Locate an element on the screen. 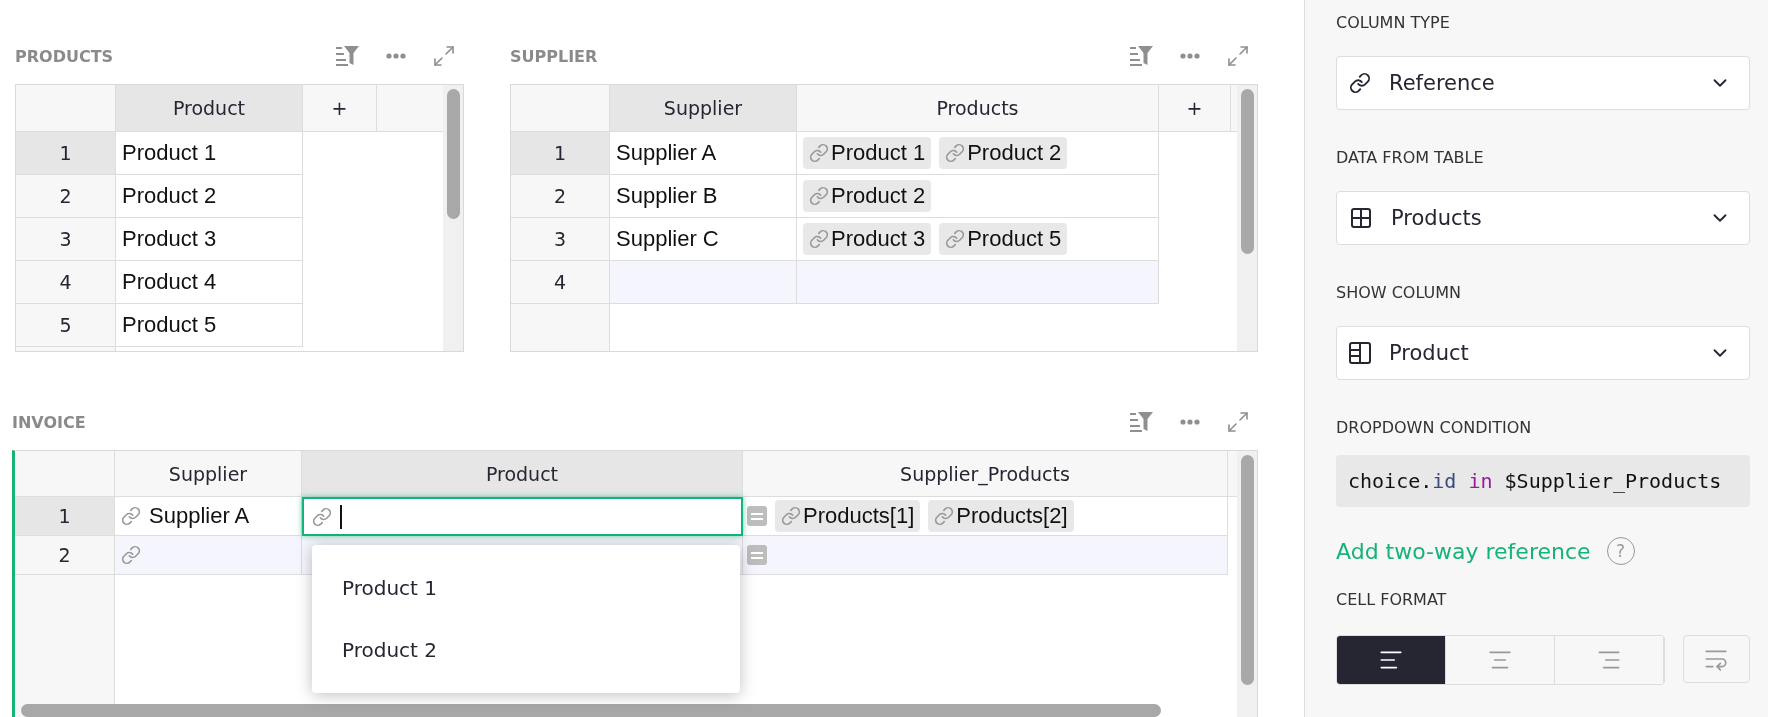  align-left-button is located at coordinates (1391, 660).